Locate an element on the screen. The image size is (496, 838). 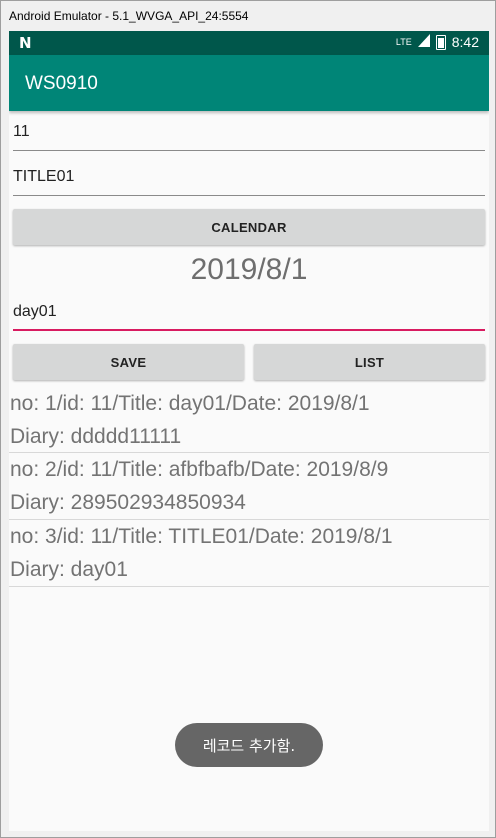
app-title: WS0910 is located at coordinates (61, 83).